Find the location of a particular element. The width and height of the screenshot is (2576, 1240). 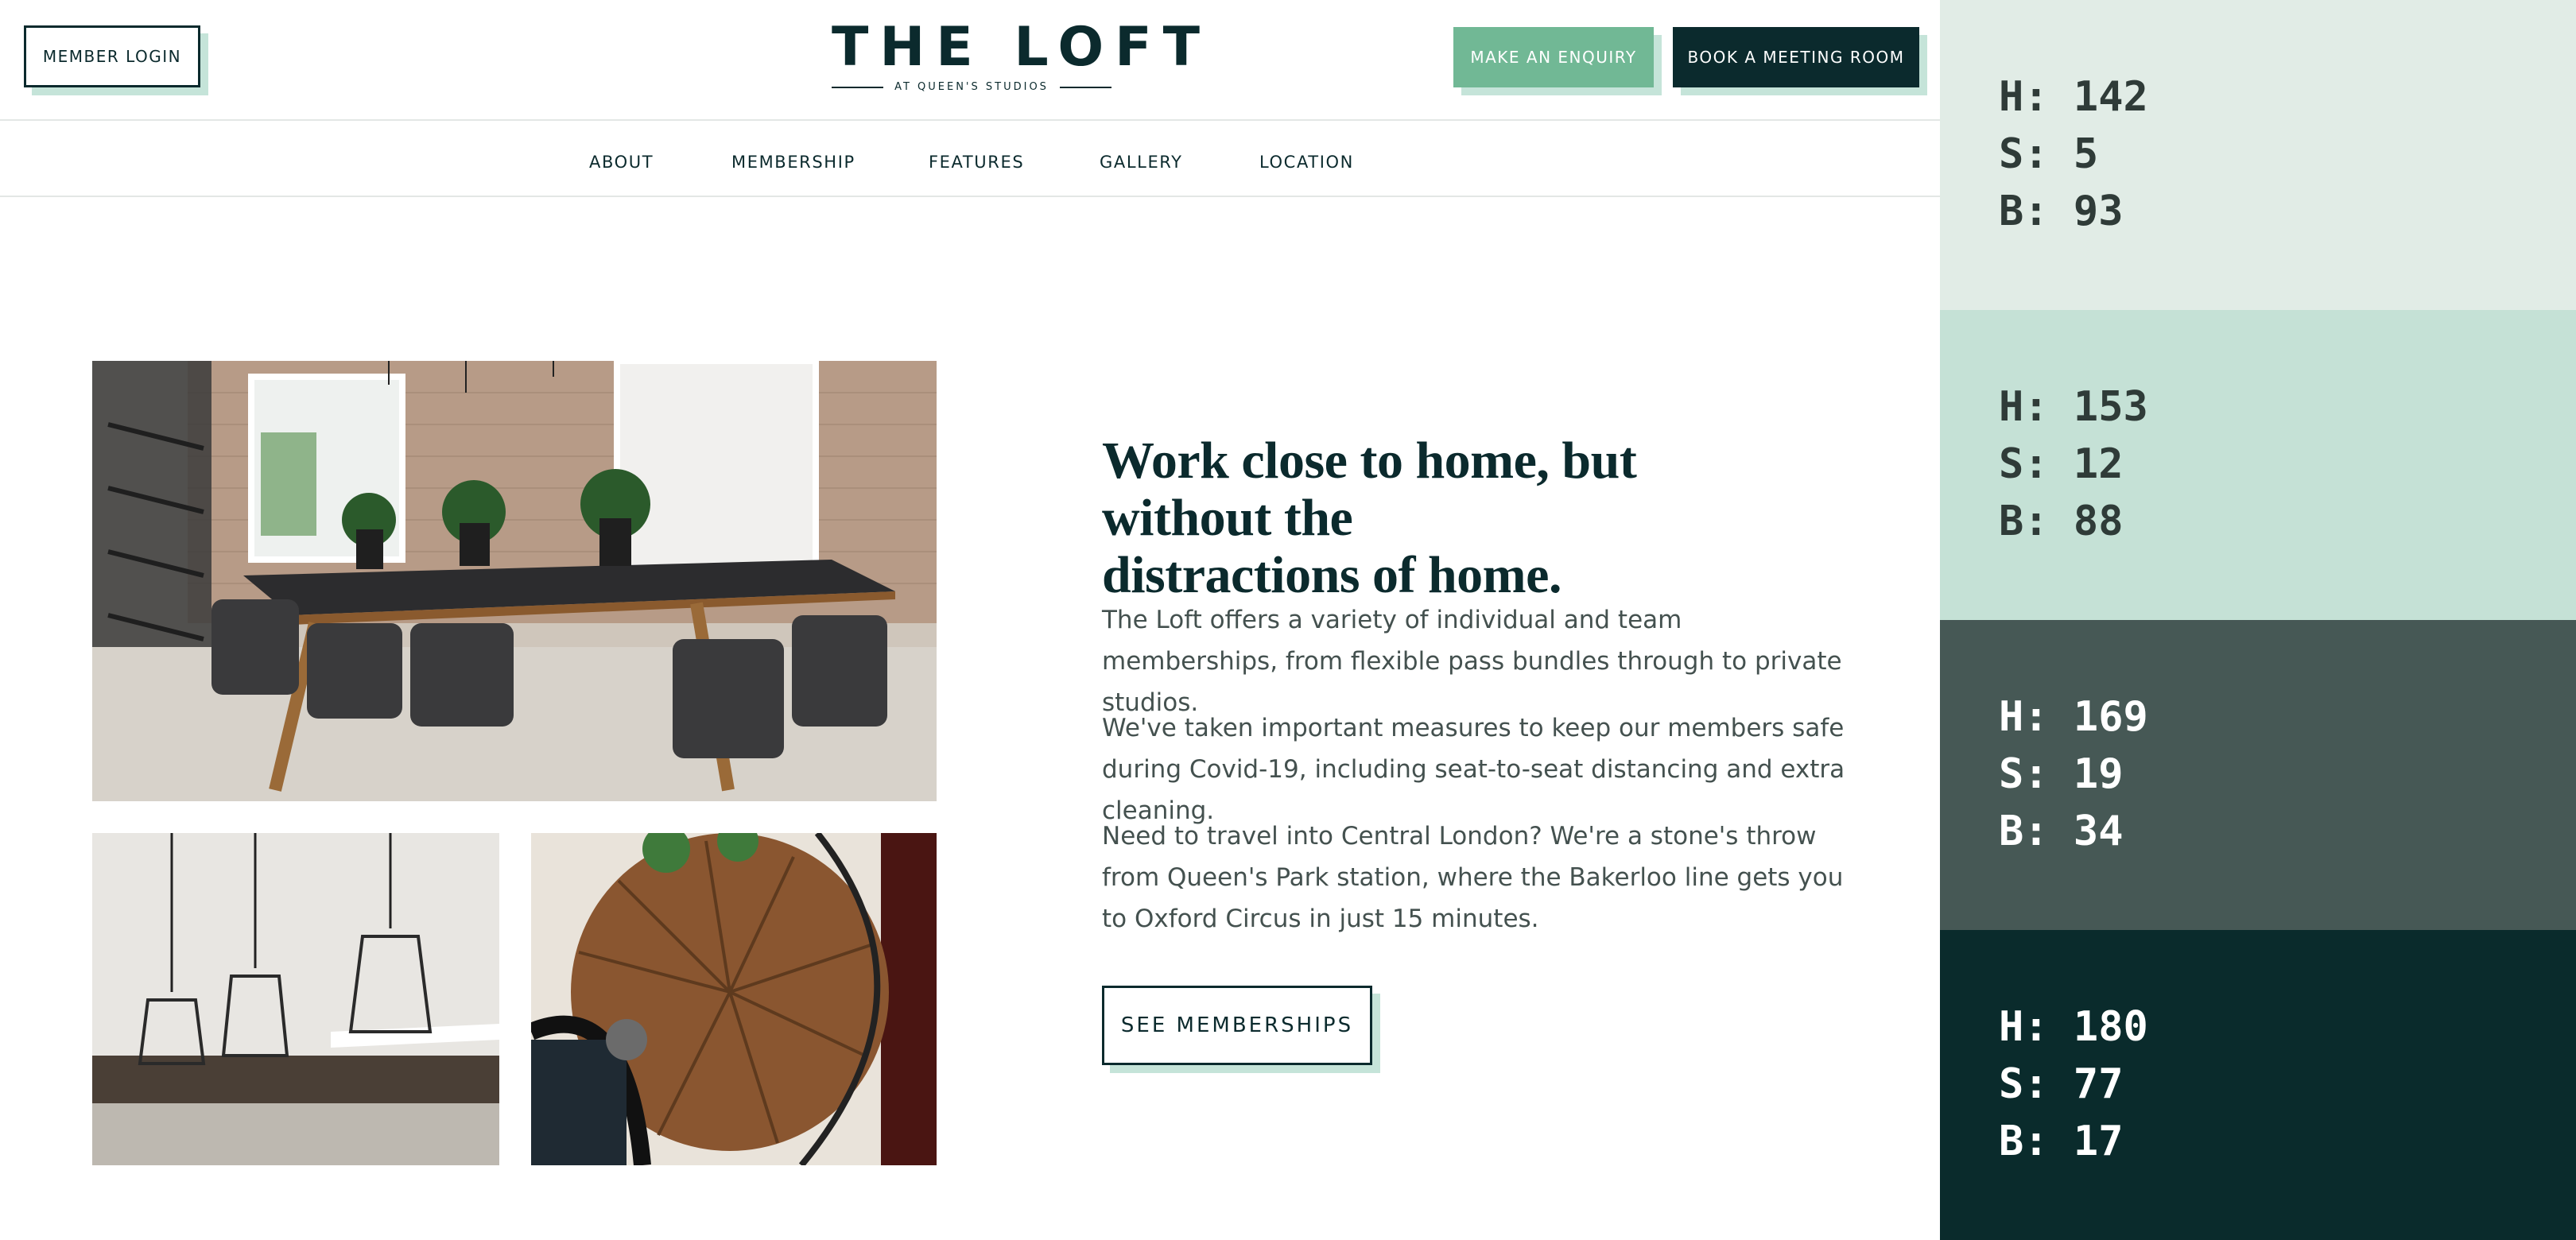

palette-swatch-3: H: 169 S: 19 B: 34 is located at coordinates (2258, 775).